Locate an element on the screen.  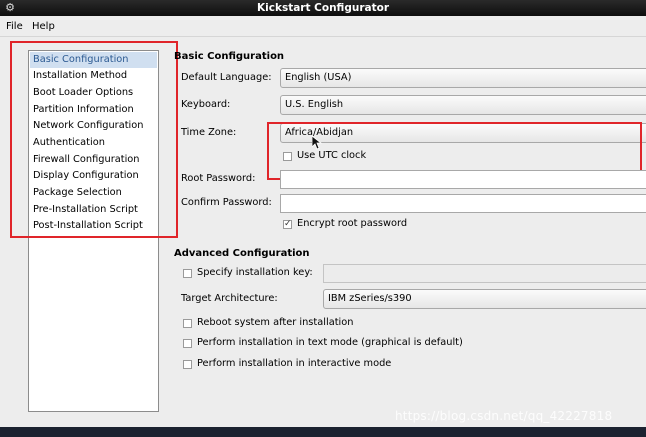
title-bar: ⚙ Kickstart Configurator is located at coordinates (323, 8).